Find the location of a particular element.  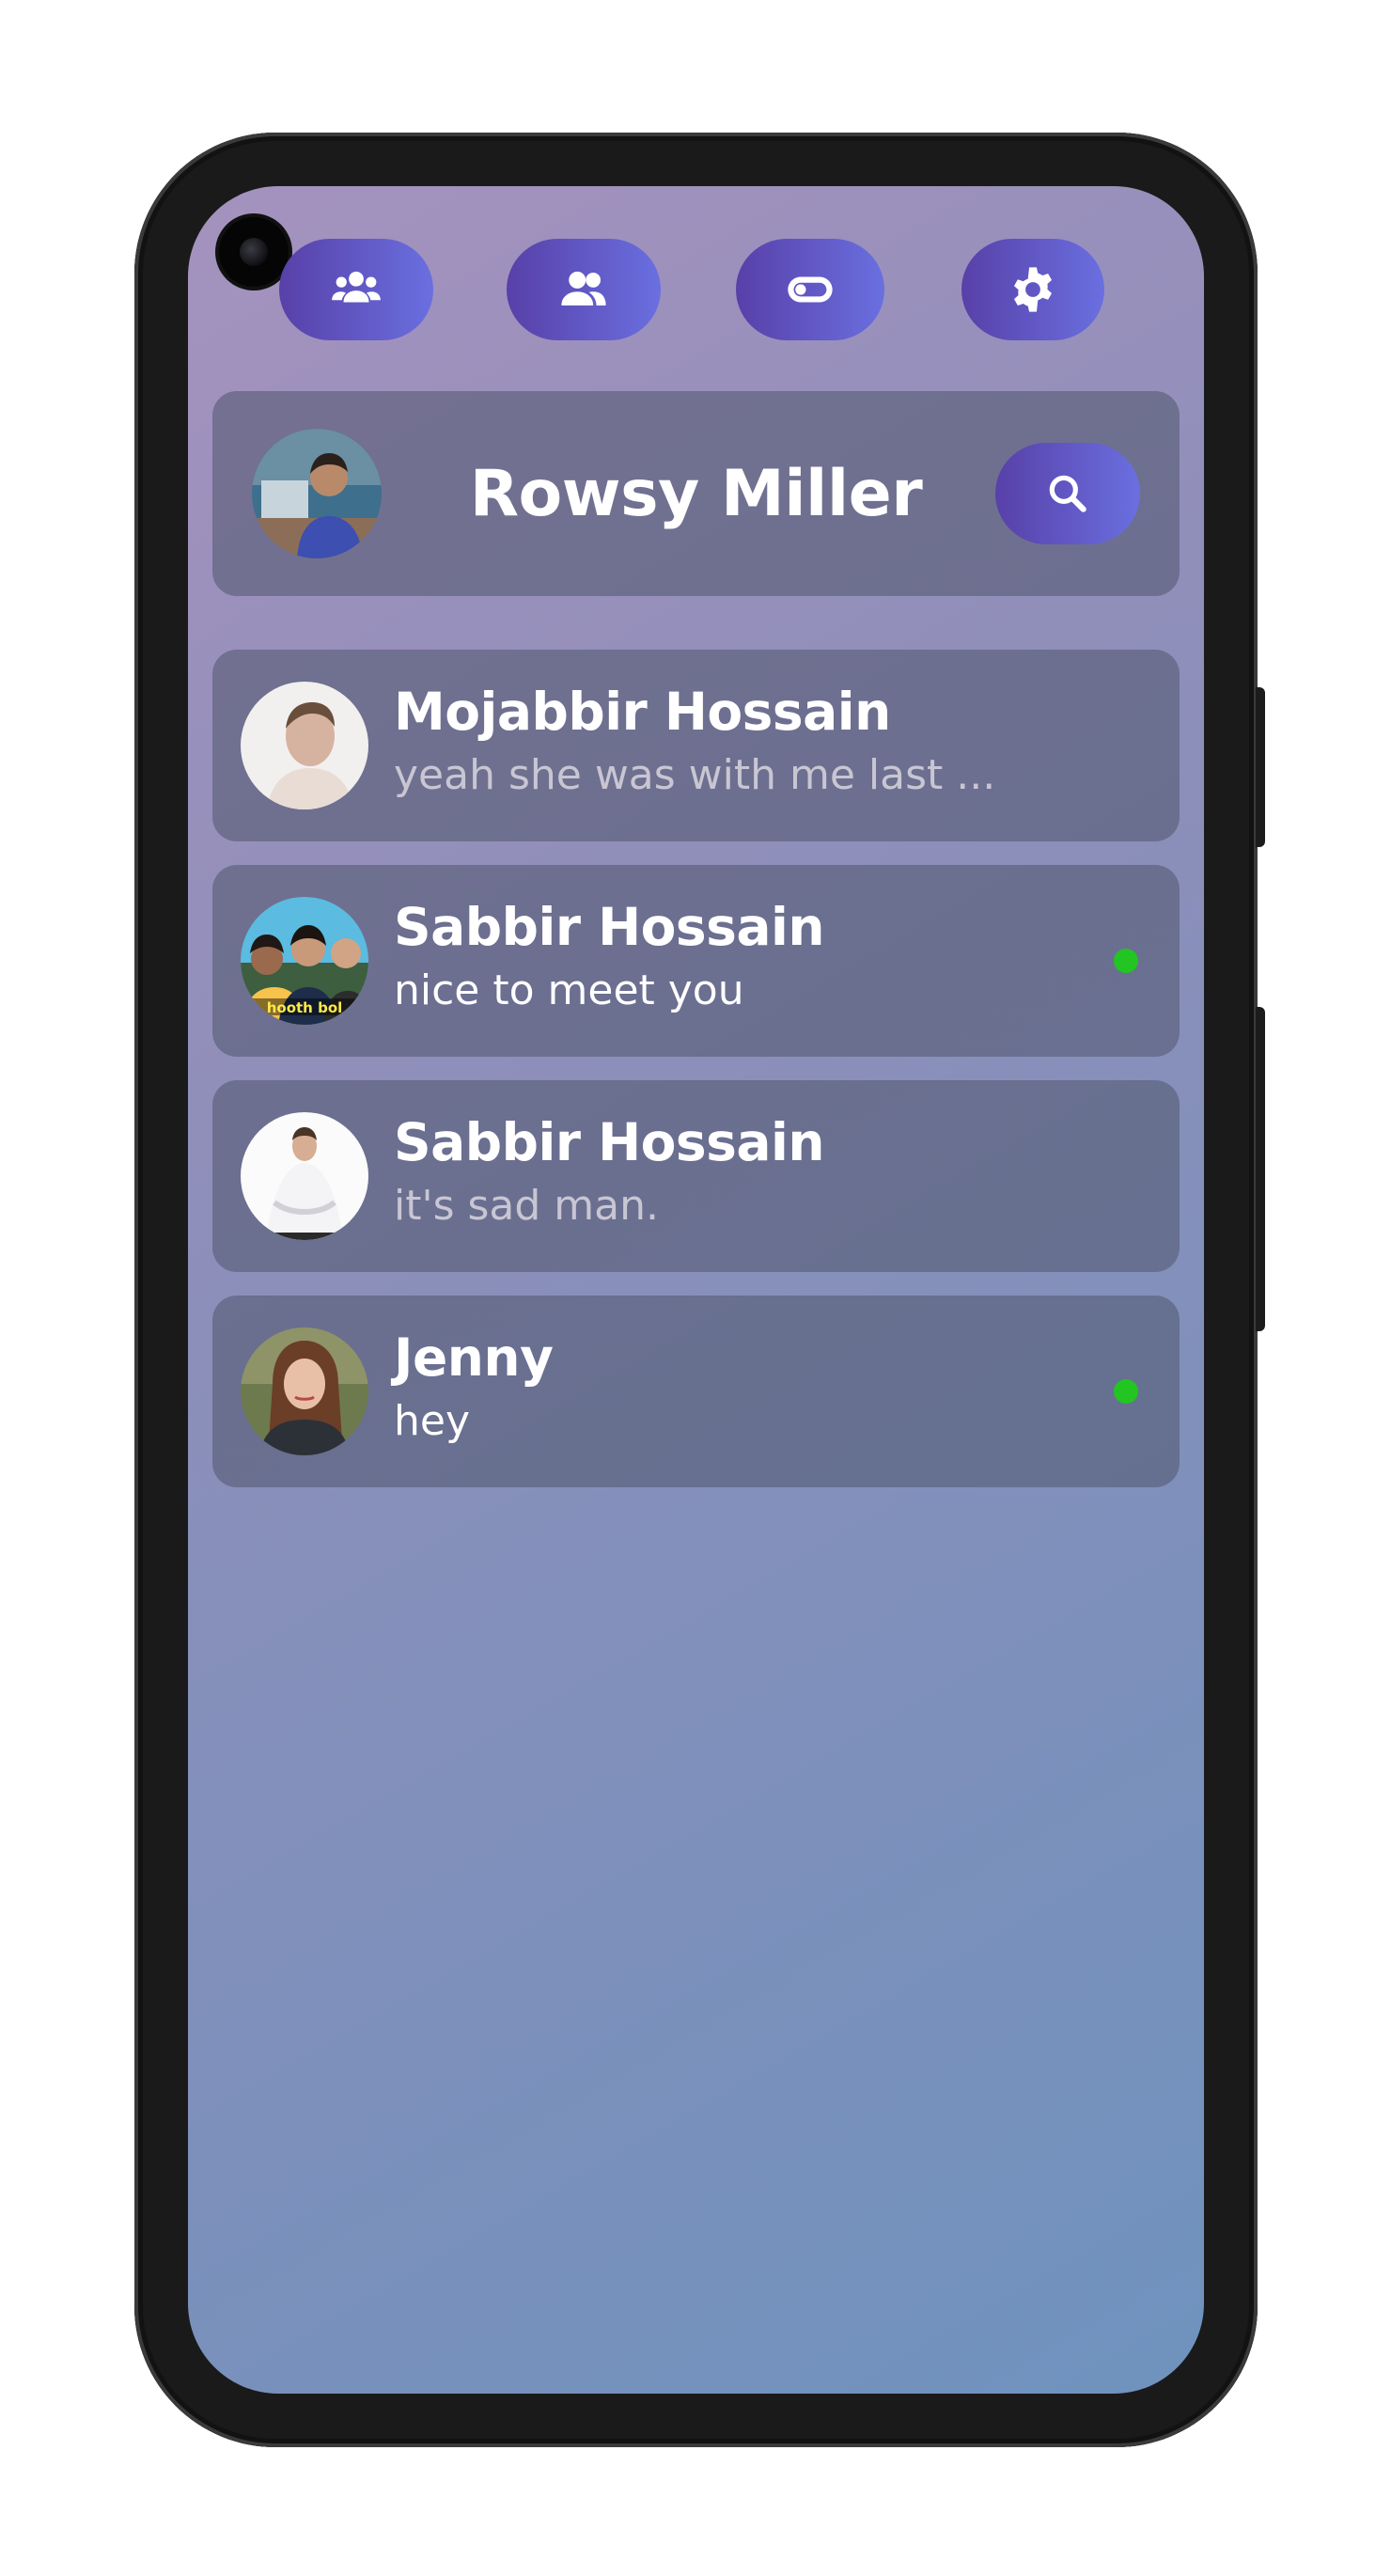

volume-button is located at coordinates (1261, 1169).